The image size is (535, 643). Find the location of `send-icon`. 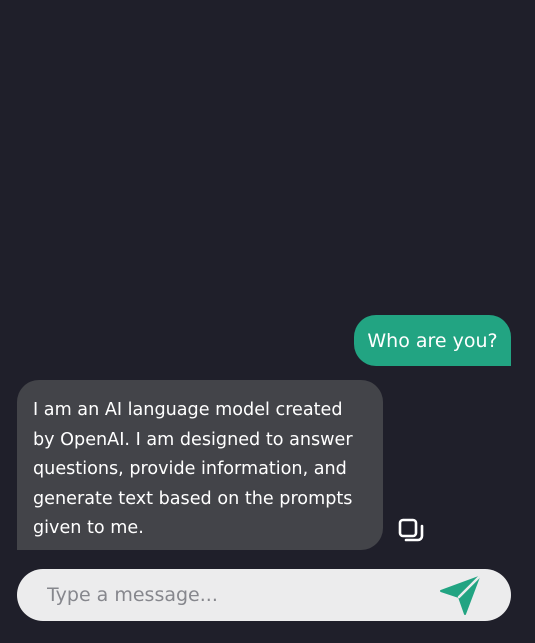

send-icon is located at coordinates (460, 595).